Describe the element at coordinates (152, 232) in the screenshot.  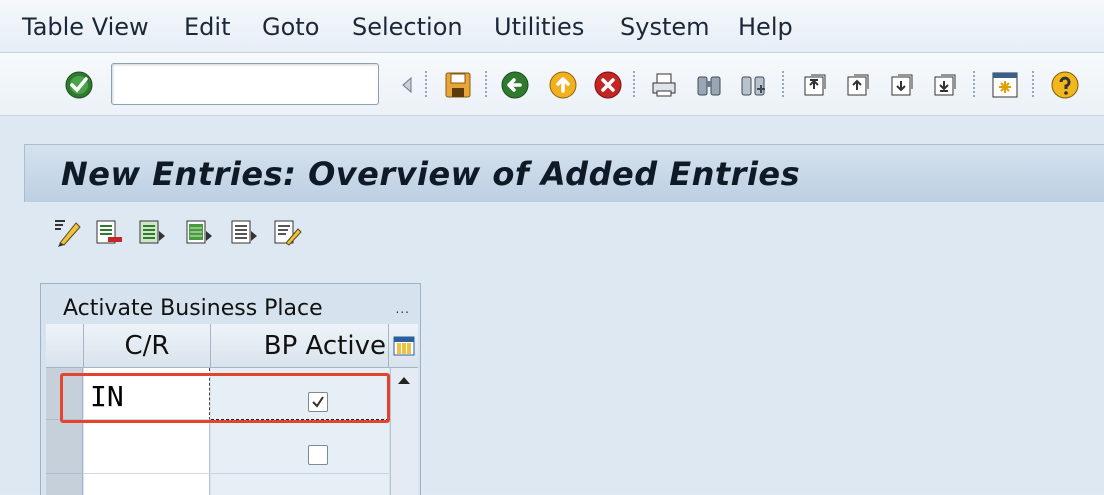
I see `select-all-icon` at that location.